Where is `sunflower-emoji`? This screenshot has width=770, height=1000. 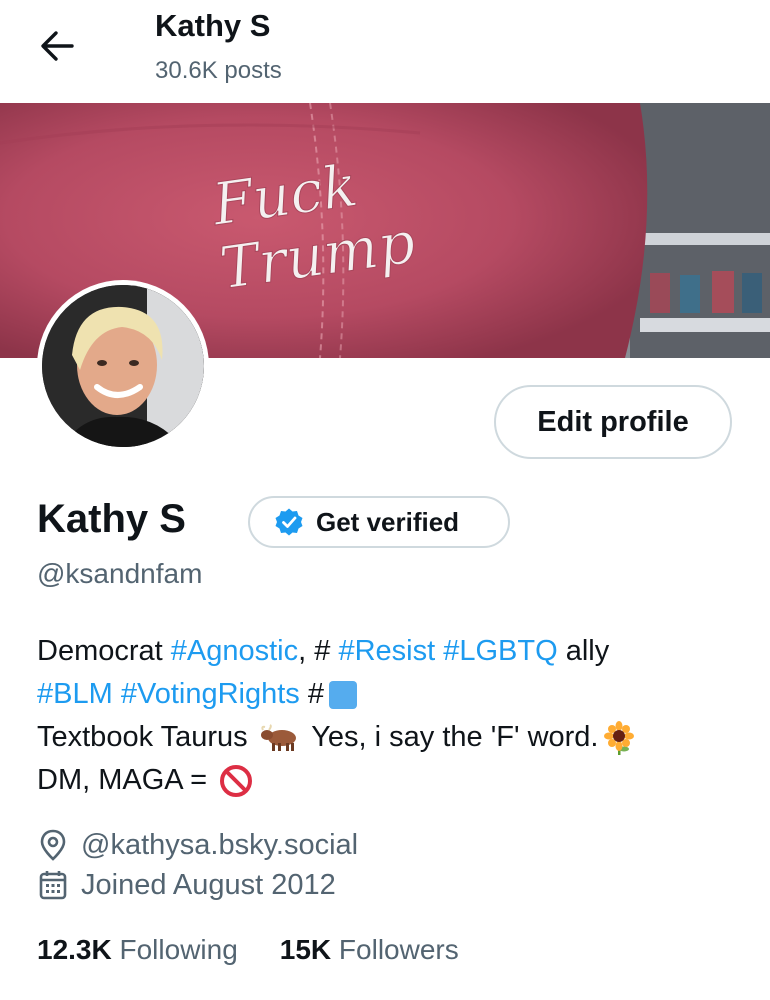
sunflower-emoji is located at coordinates (618, 737).